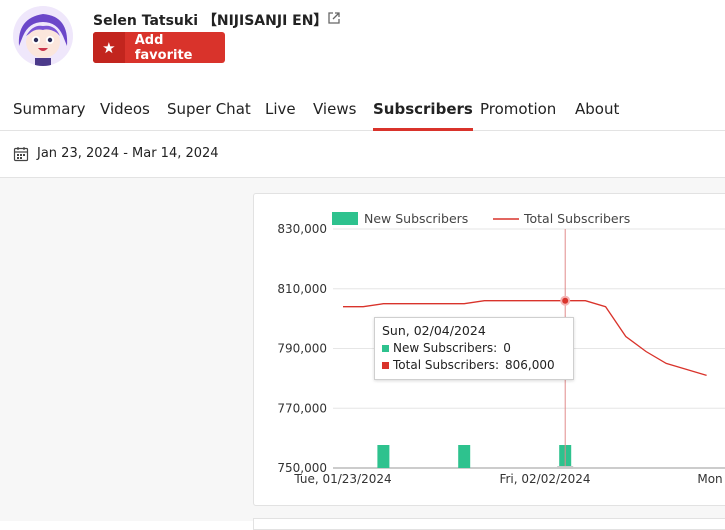 The height and width of the screenshot is (530, 725). What do you see at coordinates (302, 289) in the screenshot?
I see `y-tick-label: 810,000` at bounding box center [302, 289].